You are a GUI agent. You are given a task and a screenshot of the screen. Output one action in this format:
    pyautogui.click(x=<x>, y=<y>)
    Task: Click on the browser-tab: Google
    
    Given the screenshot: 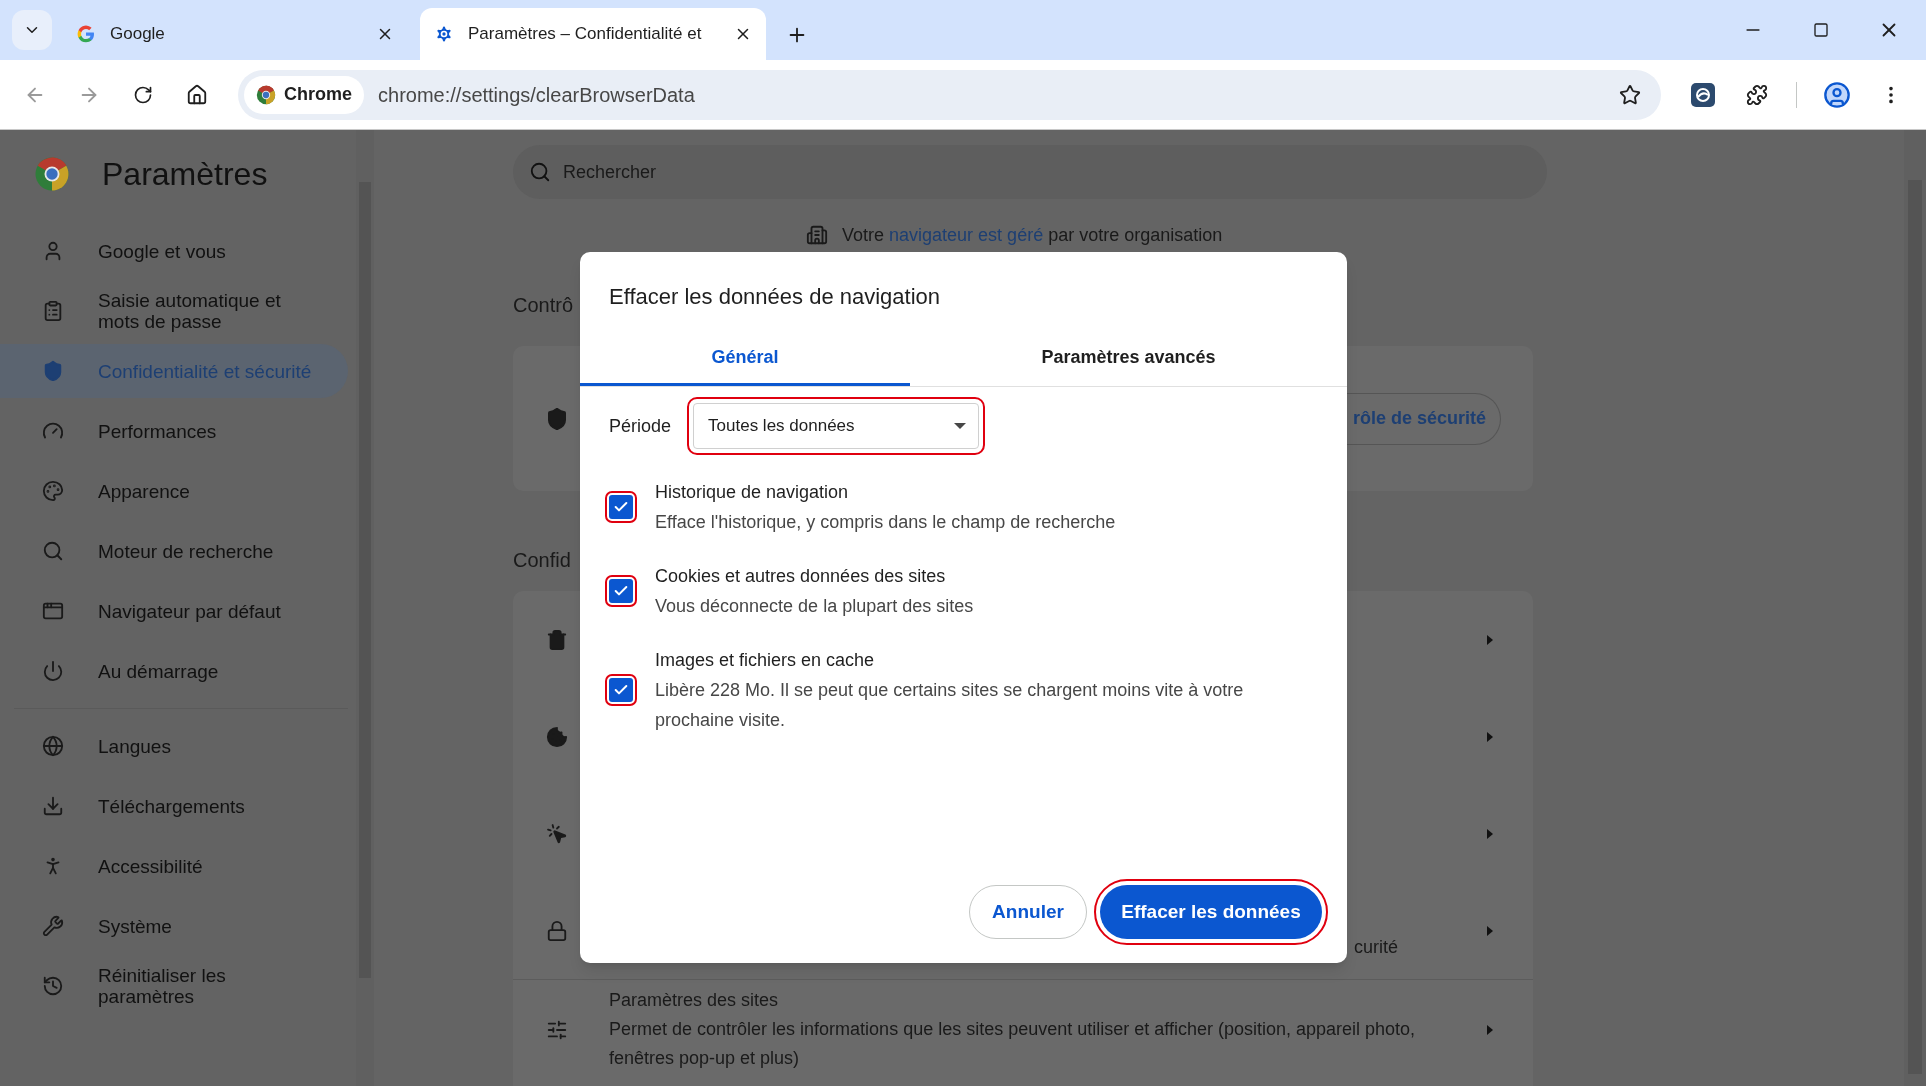 What is the action you would take?
    pyautogui.click(x=235, y=34)
    